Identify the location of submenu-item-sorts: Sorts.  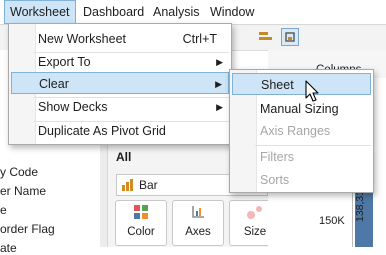
(301, 180).